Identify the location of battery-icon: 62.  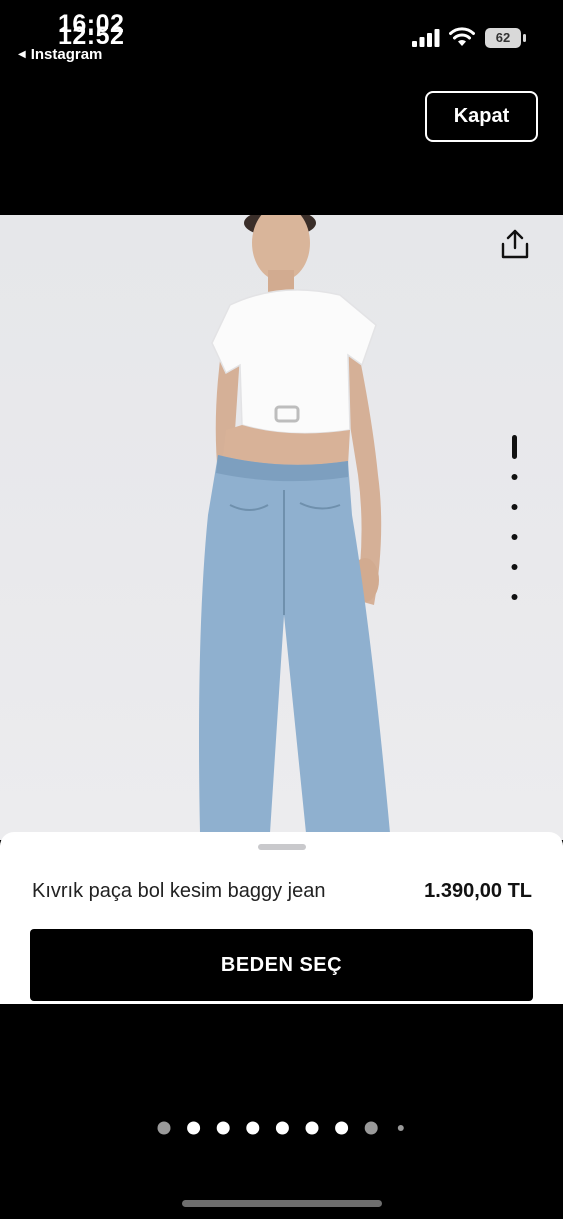
(506, 38).